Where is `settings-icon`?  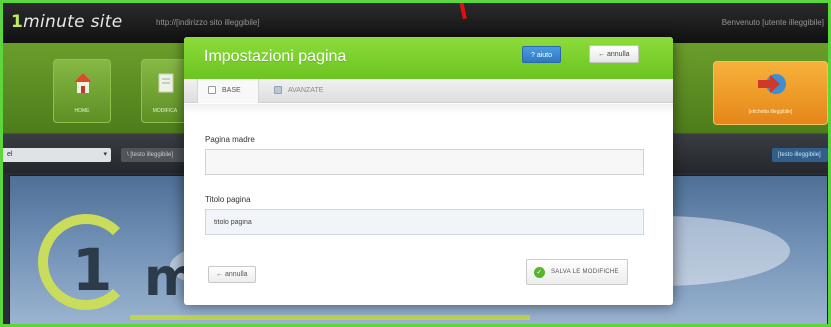
settings-icon is located at coordinates (278, 90).